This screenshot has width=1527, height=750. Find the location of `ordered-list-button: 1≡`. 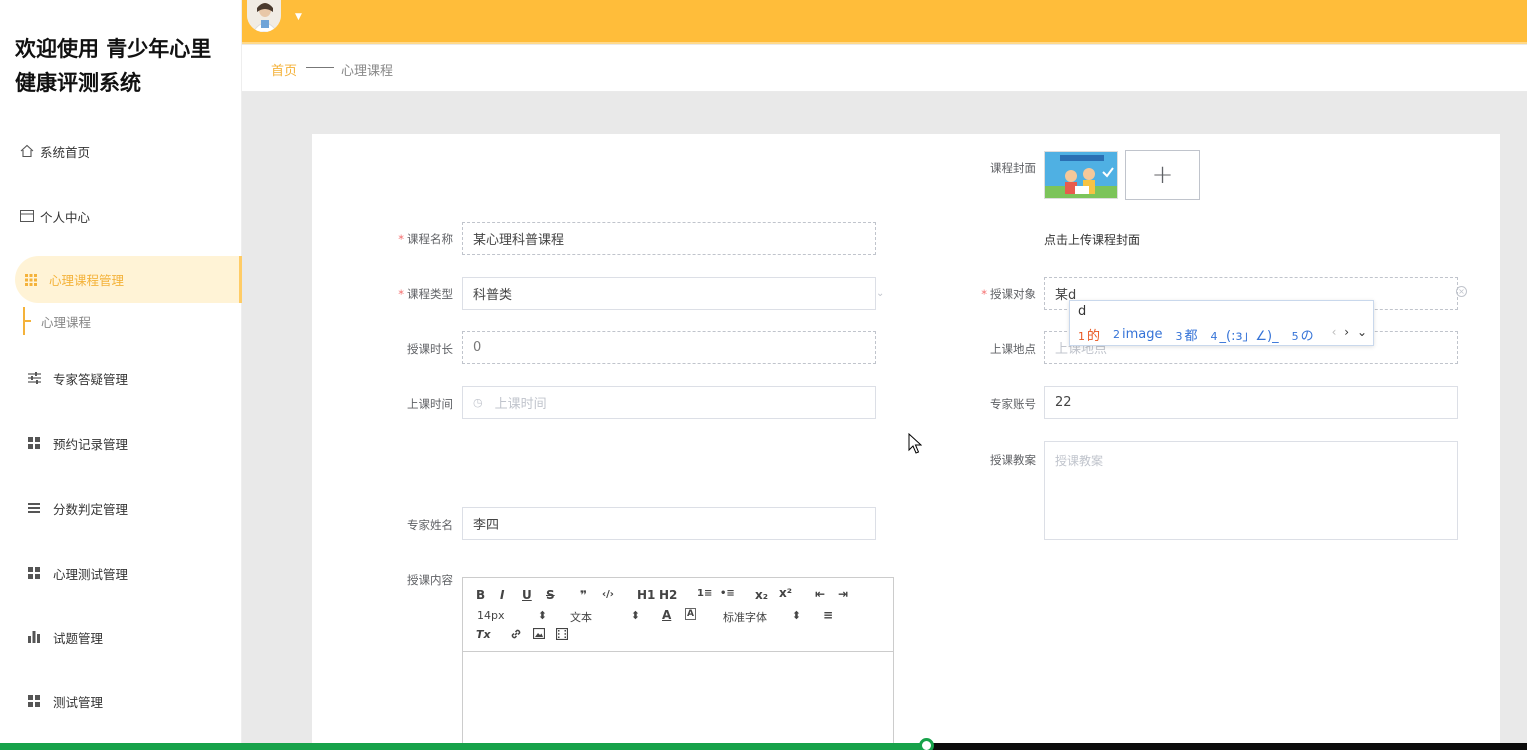

ordered-list-button: 1≡ is located at coordinates (704, 593).